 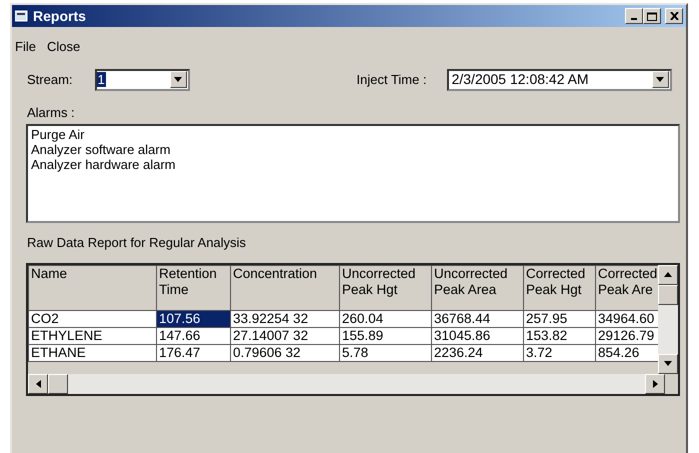 I want to click on scroll-down-button, so click(x=668, y=364).